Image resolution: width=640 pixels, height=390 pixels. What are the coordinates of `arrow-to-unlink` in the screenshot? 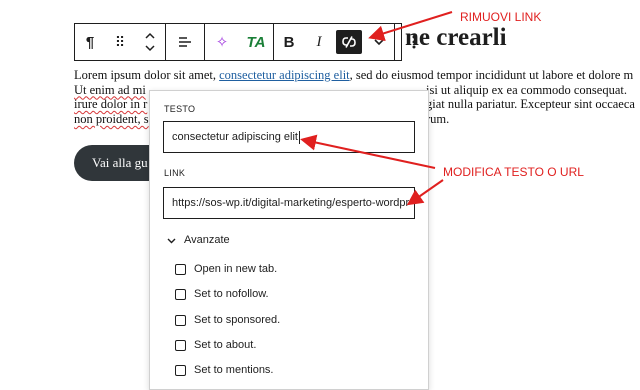 It's located at (410, 26).